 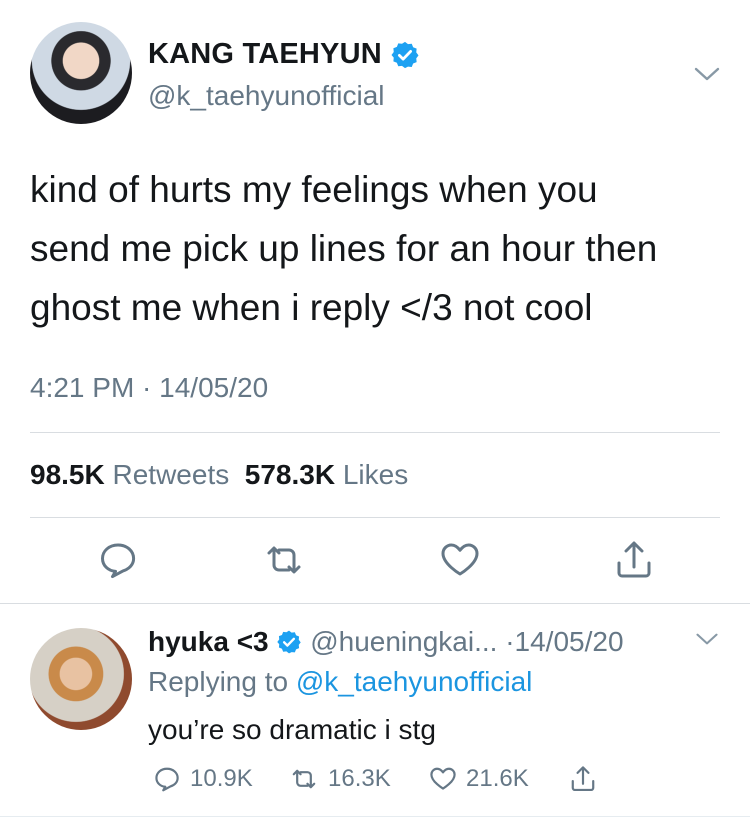 What do you see at coordinates (359, 778) in the screenshot?
I see `retweet-count: 16.3K` at bounding box center [359, 778].